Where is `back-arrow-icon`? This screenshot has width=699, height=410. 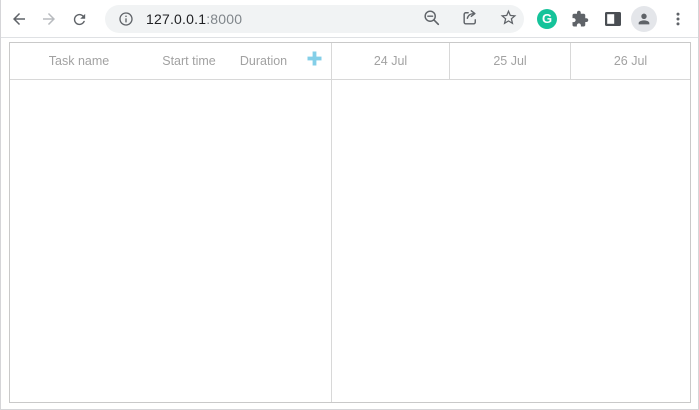 back-arrow-icon is located at coordinates (19, 19).